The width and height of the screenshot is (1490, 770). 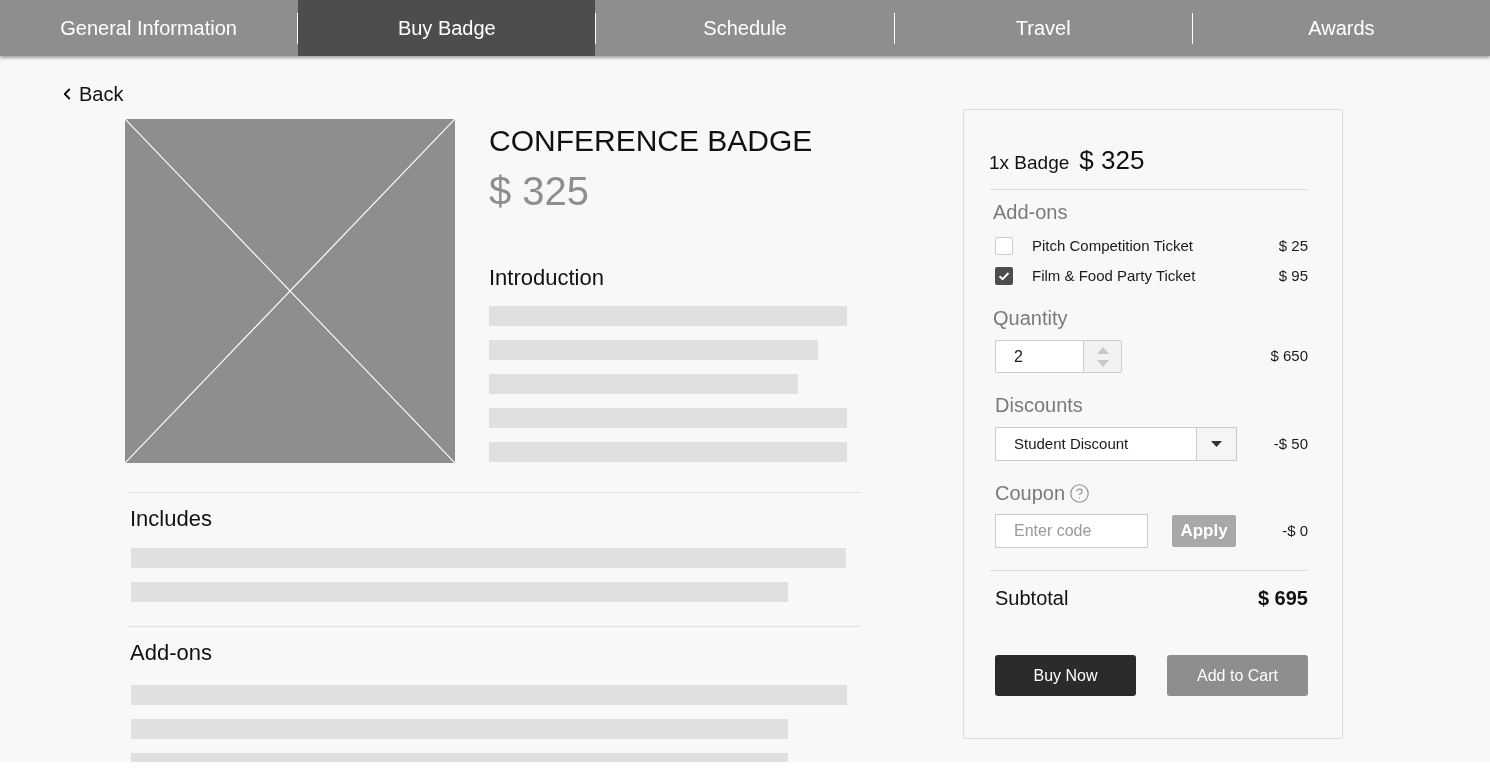 I want to click on item-price: $ 325, so click(x=1112, y=160).